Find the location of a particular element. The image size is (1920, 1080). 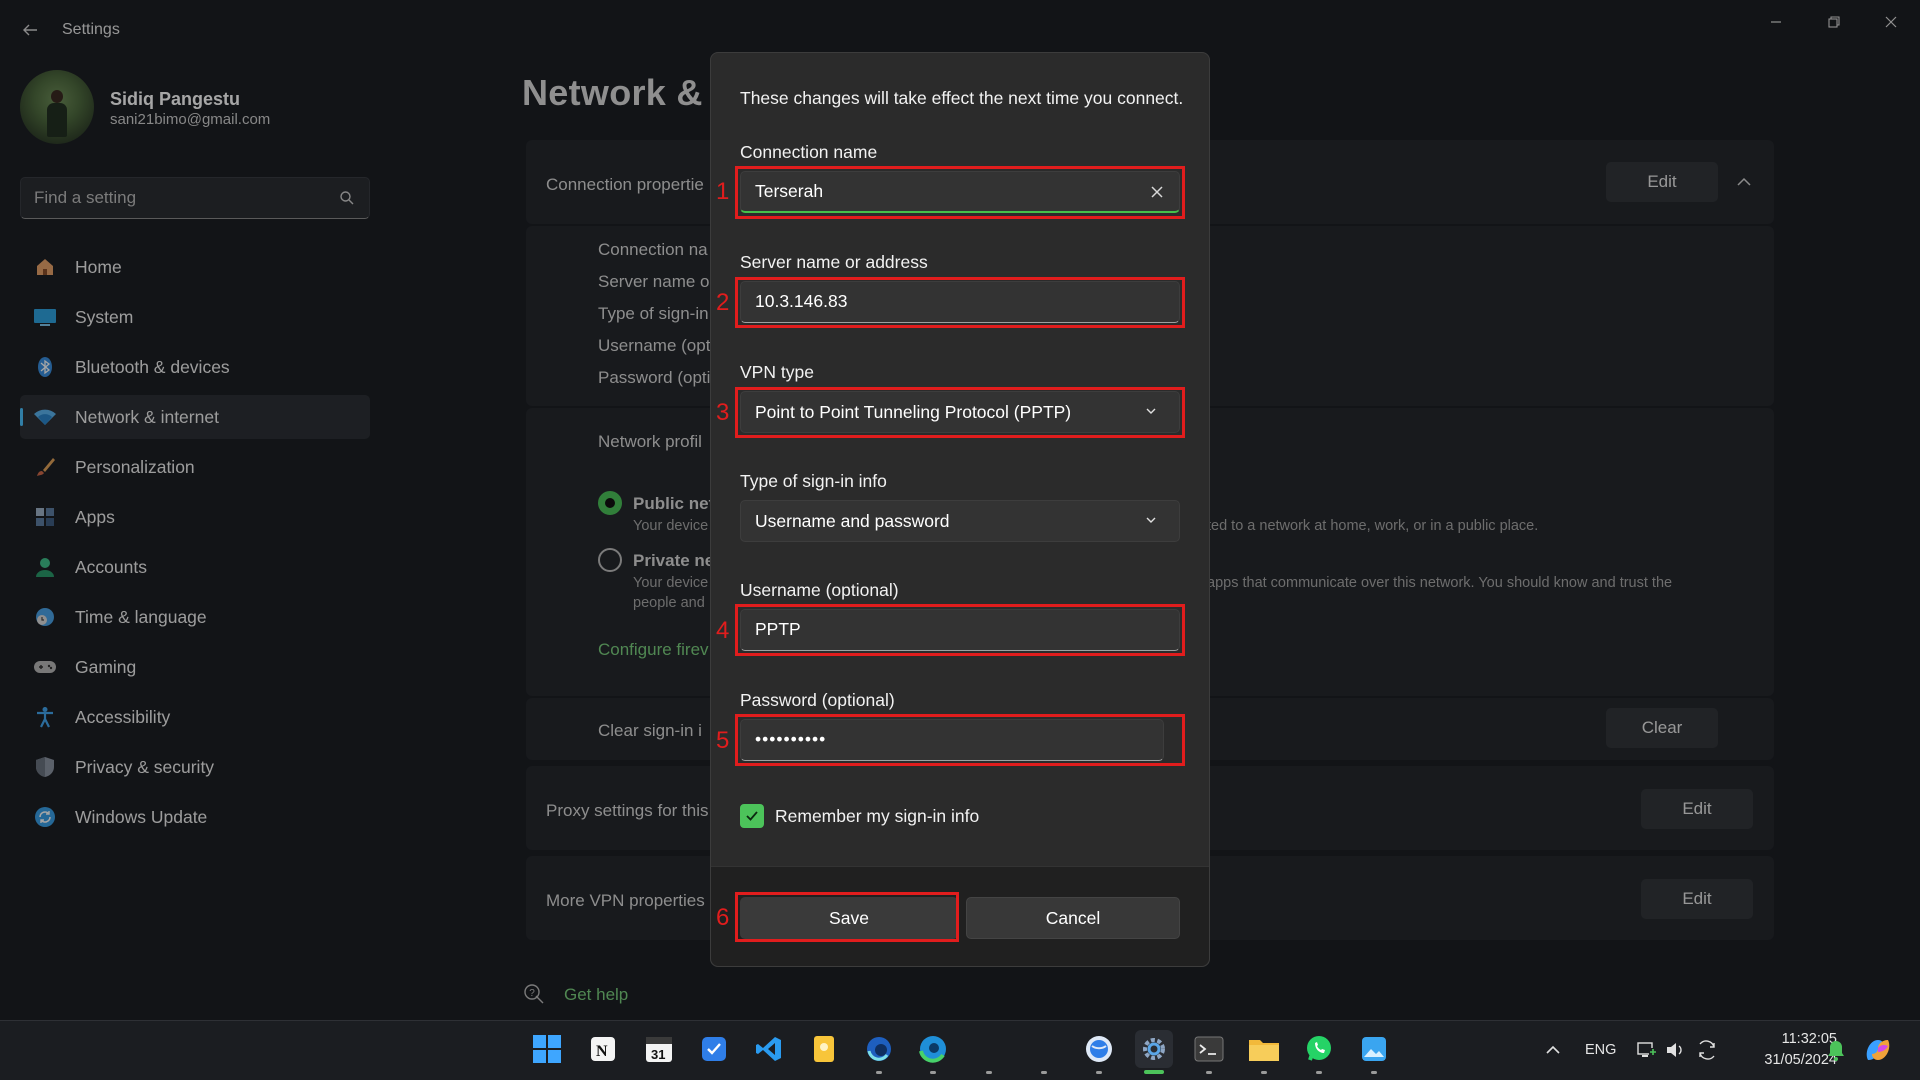

annotation-number-1: 1 is located at coordinates (723, 191).